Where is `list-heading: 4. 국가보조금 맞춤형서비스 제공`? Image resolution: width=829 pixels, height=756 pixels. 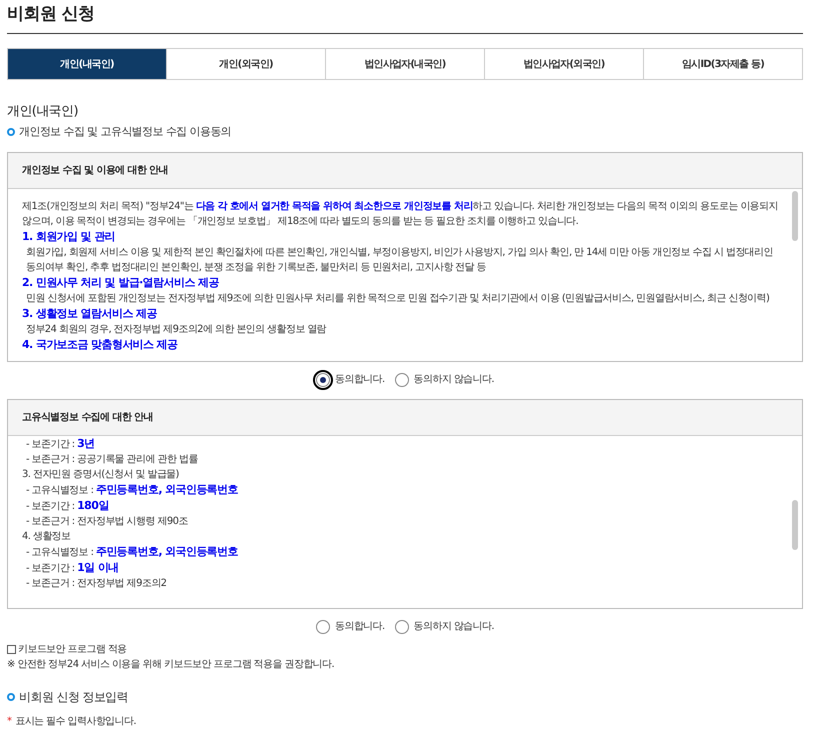
list-heading: 4. 국가보조금 맞춤형서비스 제공 is located at coordinates (100, 345).